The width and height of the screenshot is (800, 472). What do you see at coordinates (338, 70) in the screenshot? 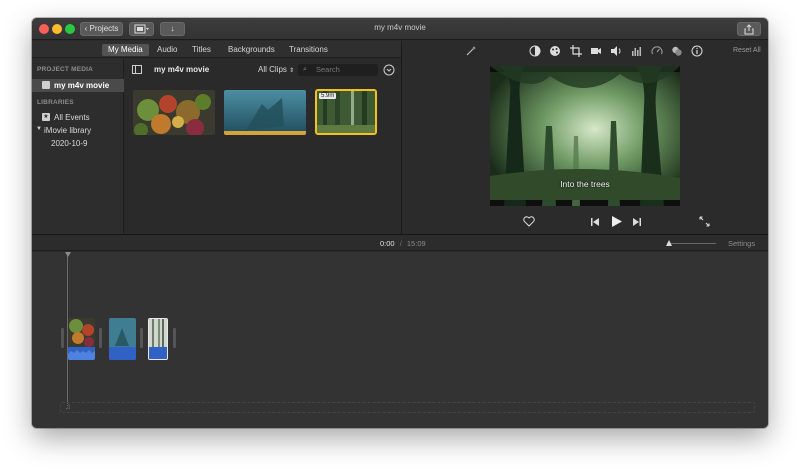
I see `search-field: ⌕ Search` at bounding box center [338, 70].